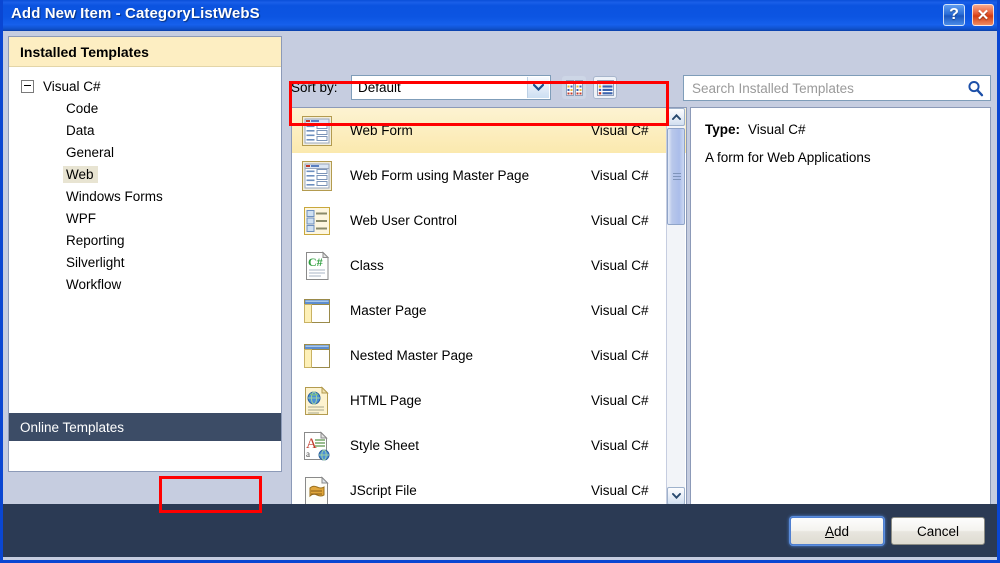 This screenshot has height=563, width=1000. Describe the element at coordinates (145, 174) in the screenshot. I see `tree-item-web: Web` at that location.